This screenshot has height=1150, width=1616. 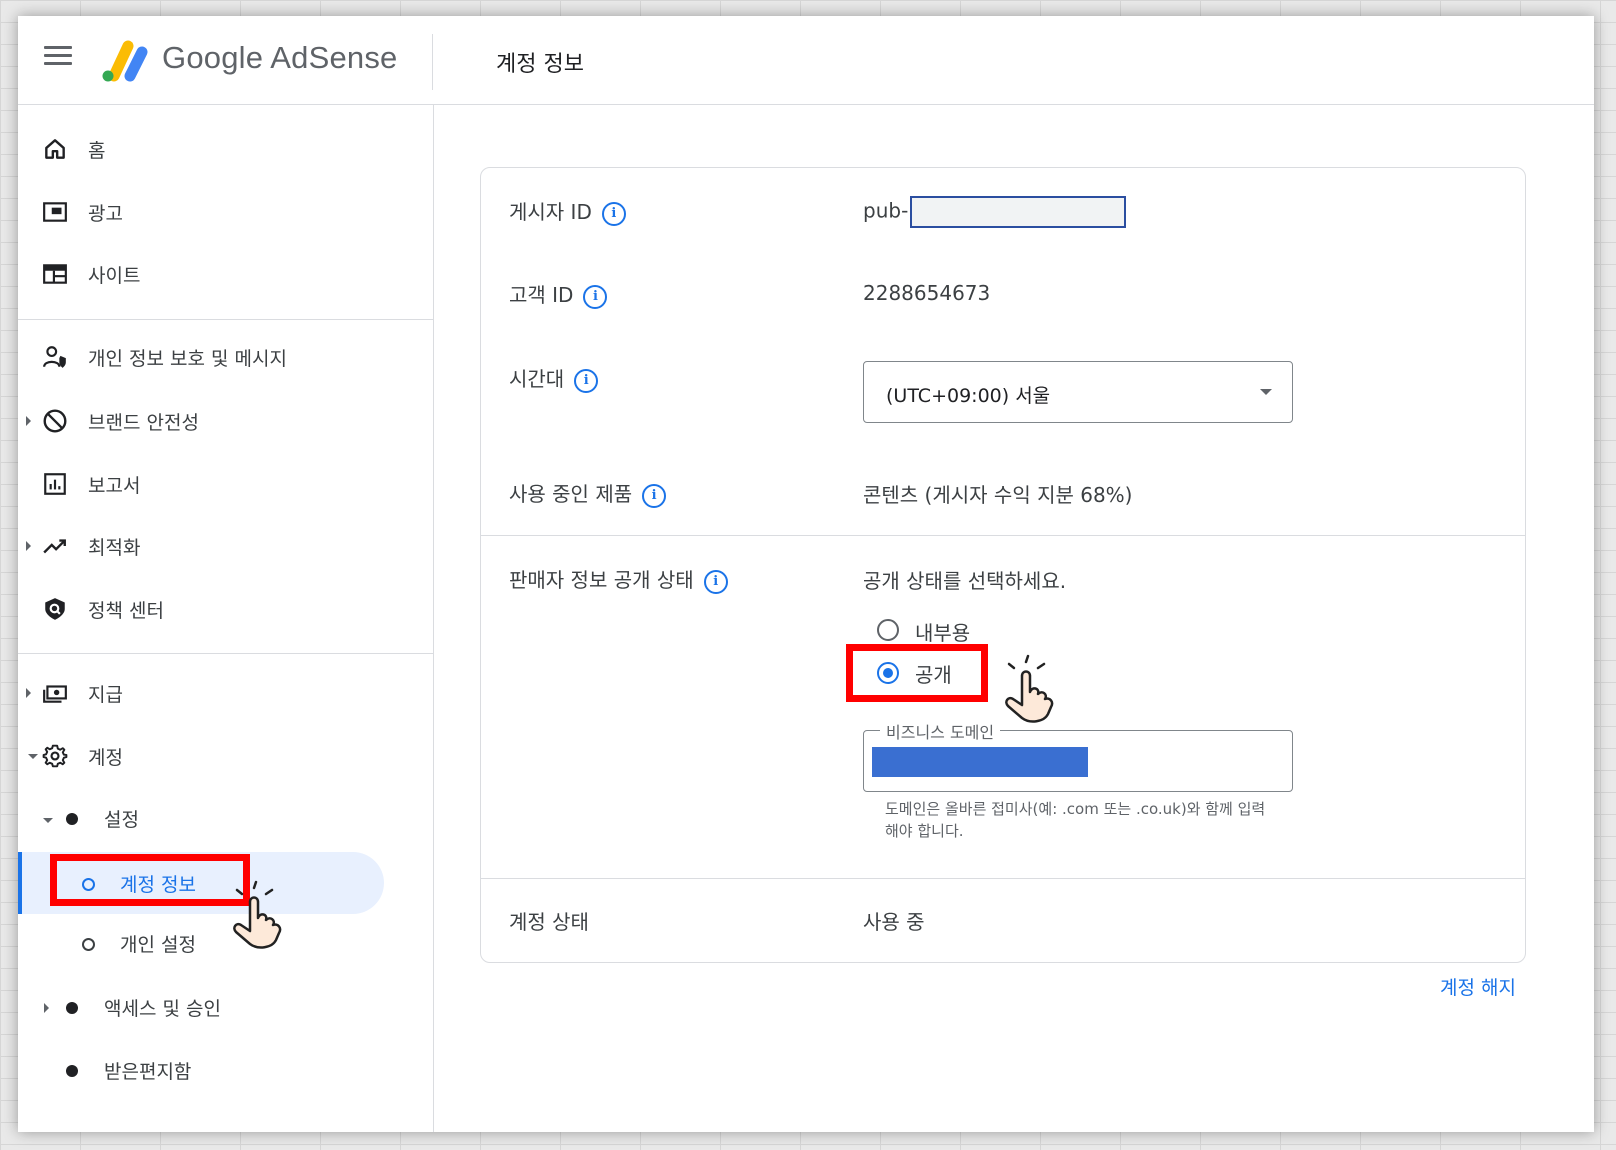 What do you see at coordinates (225, 149) in the screenshot?
I see `sidebar-item-home: 홈` at bounding box center [225, 149].